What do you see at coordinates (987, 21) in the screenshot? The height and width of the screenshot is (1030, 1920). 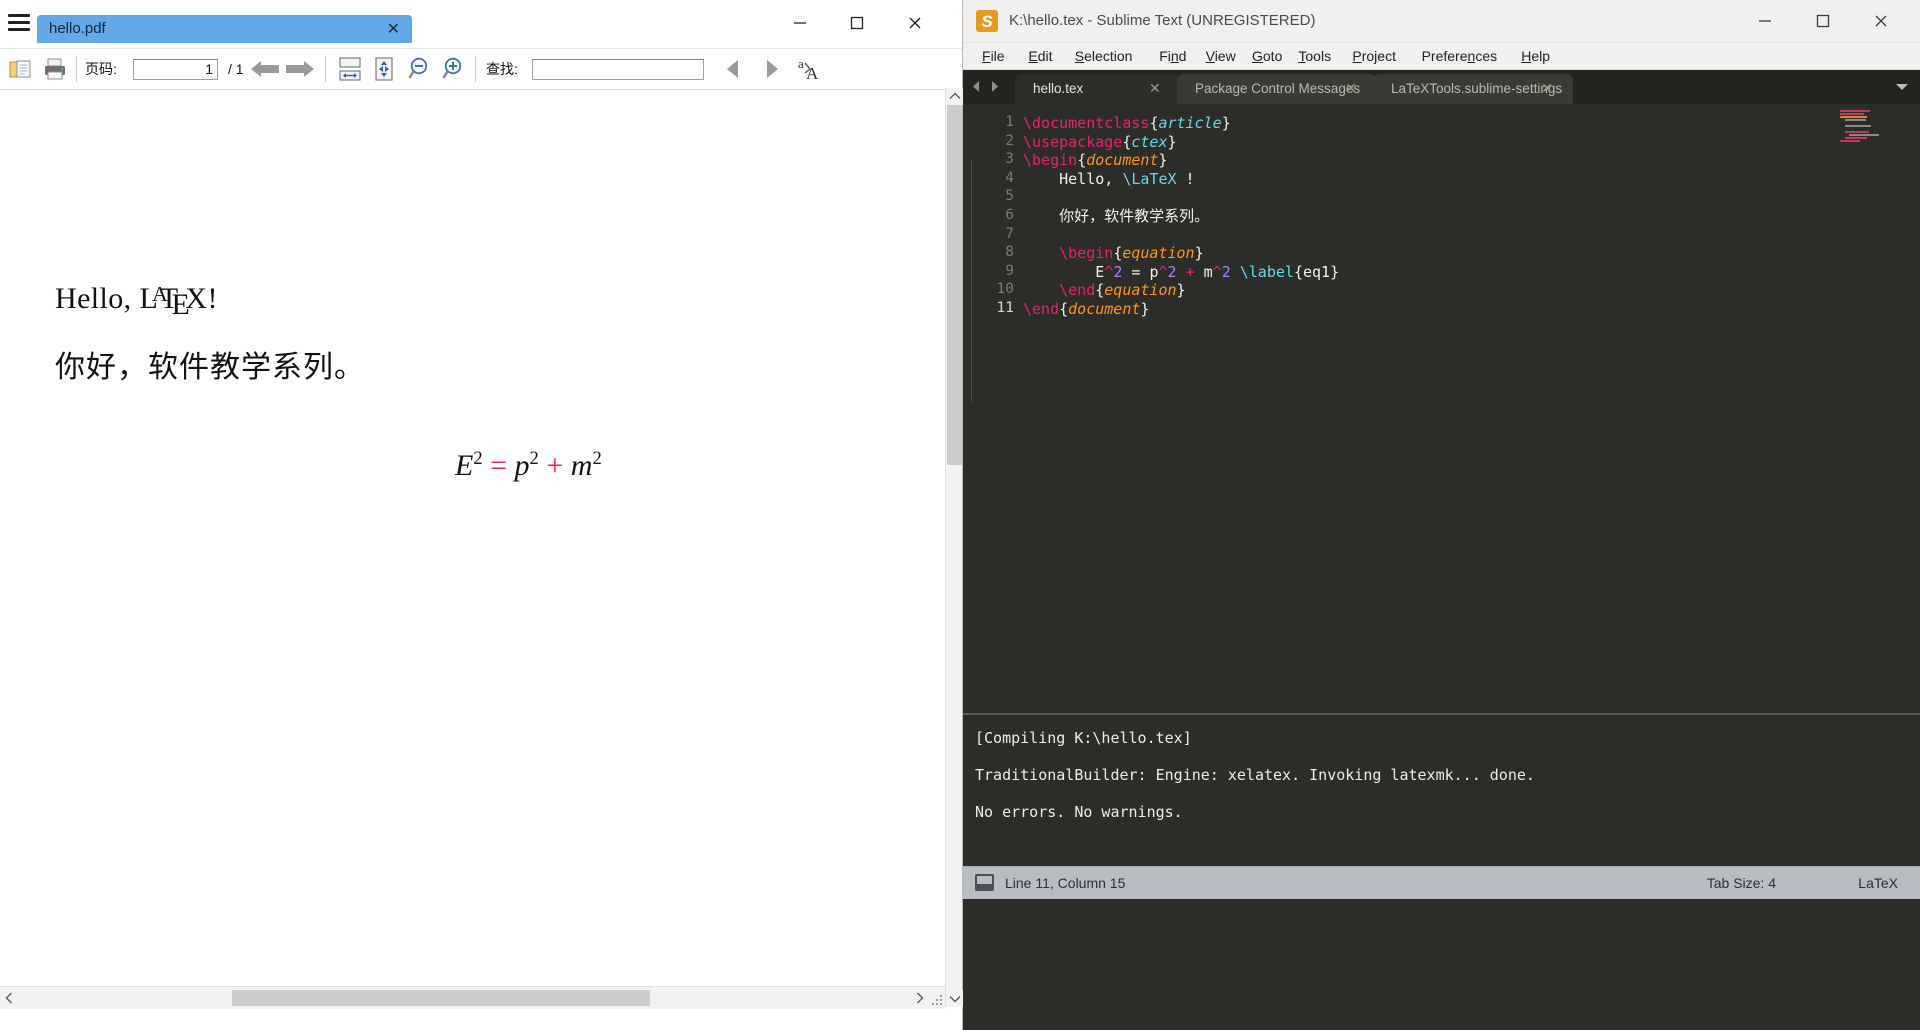 I see `sublime-app-icon-glyph: S` at bounding box center [987, 21].